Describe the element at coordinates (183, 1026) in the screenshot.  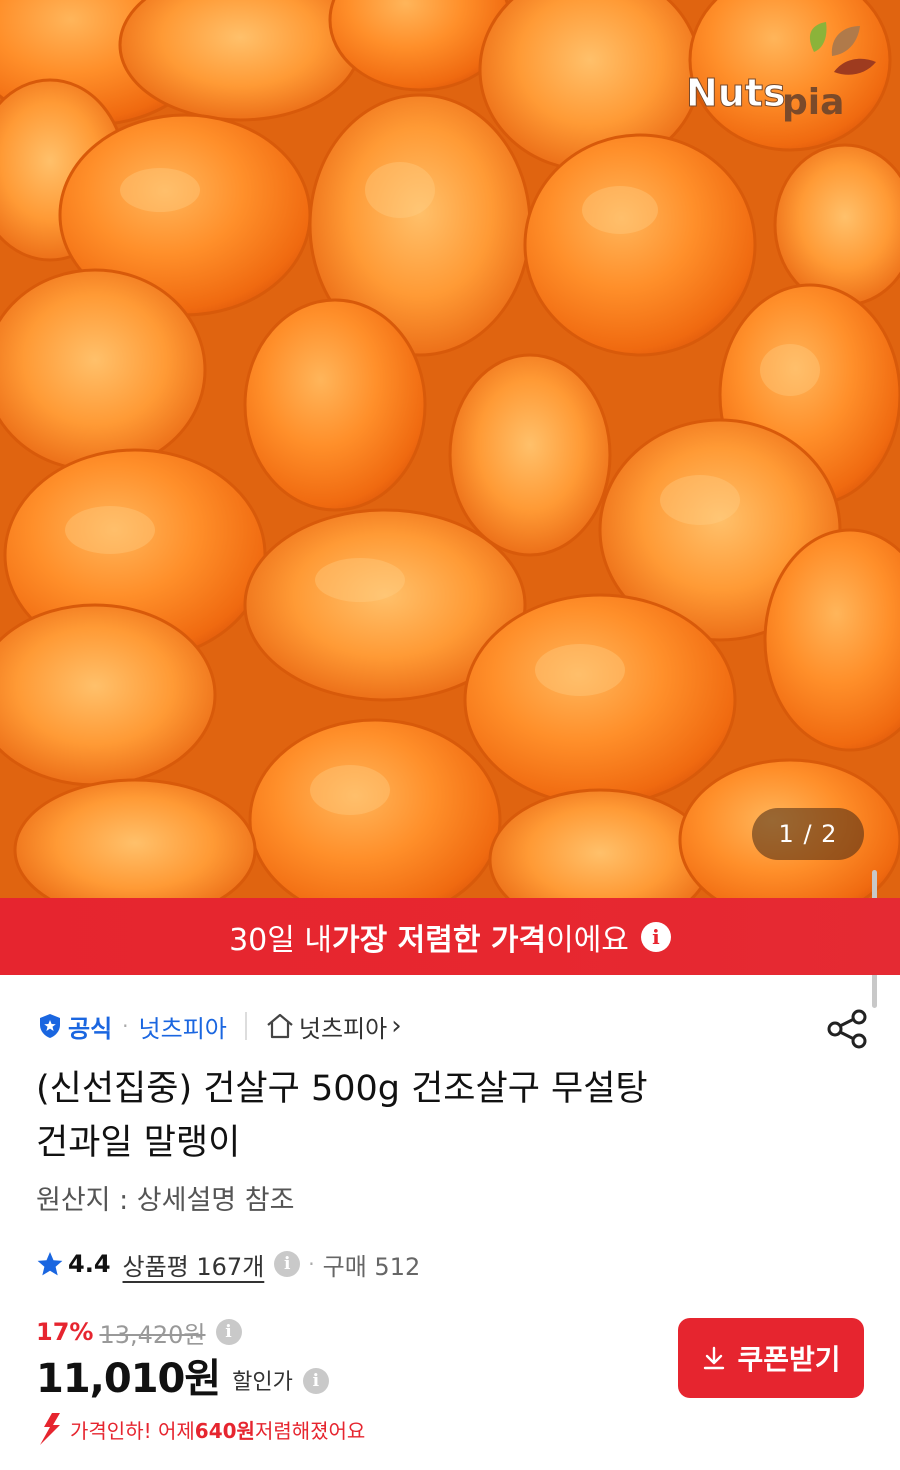
I see `seller-name-link: 넛츠피아` at that location.